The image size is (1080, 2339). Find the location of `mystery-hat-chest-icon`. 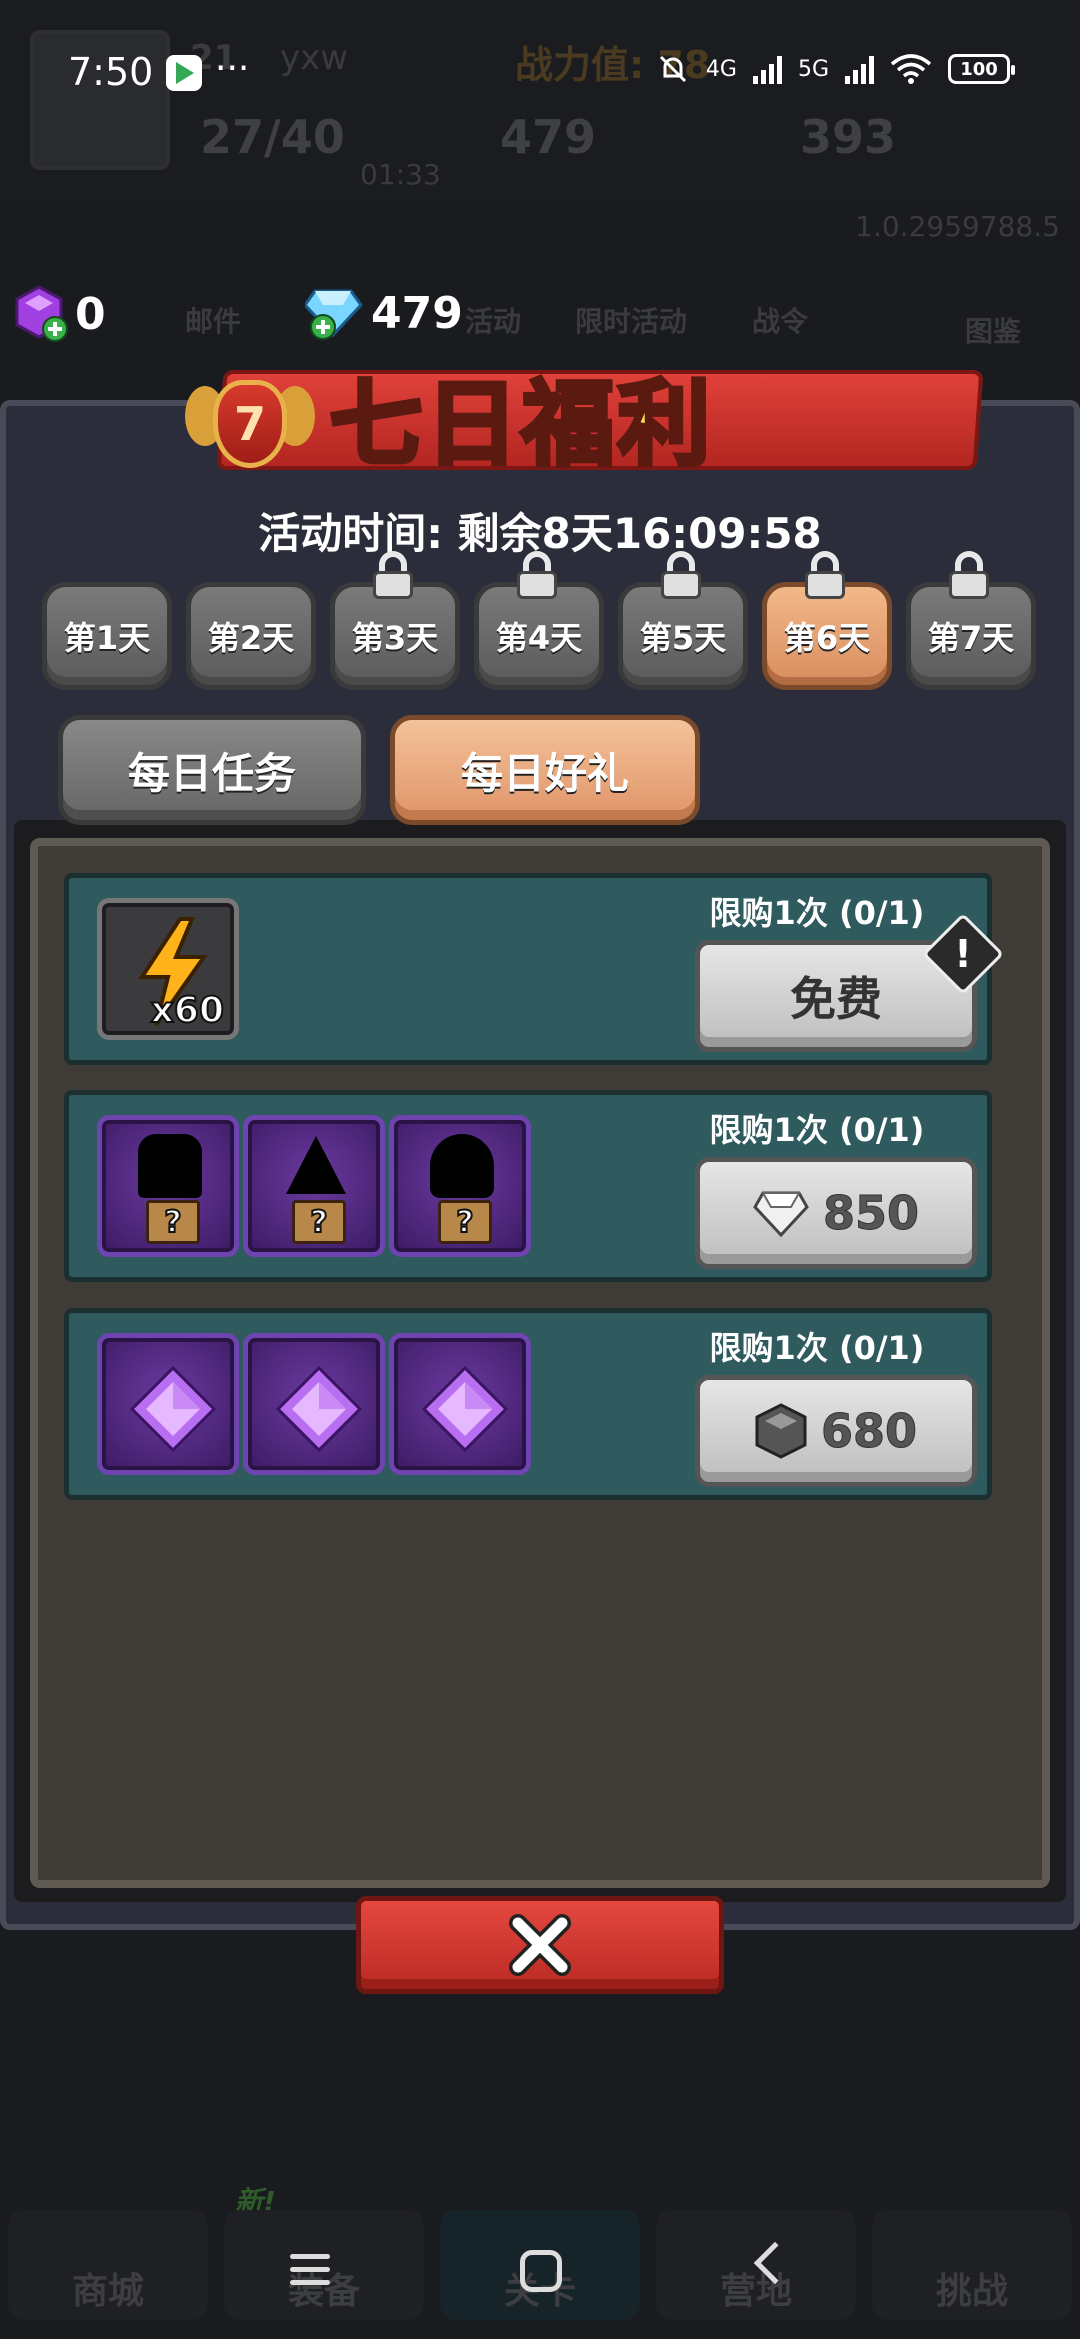

mystery-hat-chest-icon is located at coordinates (316, 1165).